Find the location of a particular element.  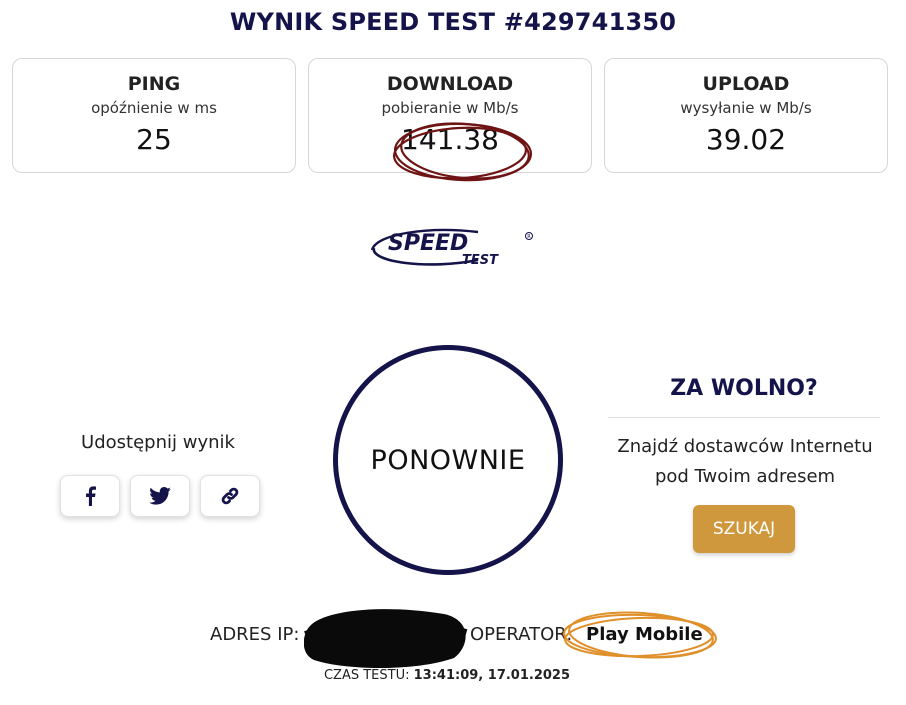

ping-card: PING opóźnienie w ms 25 is located at coordinates (154, 115).